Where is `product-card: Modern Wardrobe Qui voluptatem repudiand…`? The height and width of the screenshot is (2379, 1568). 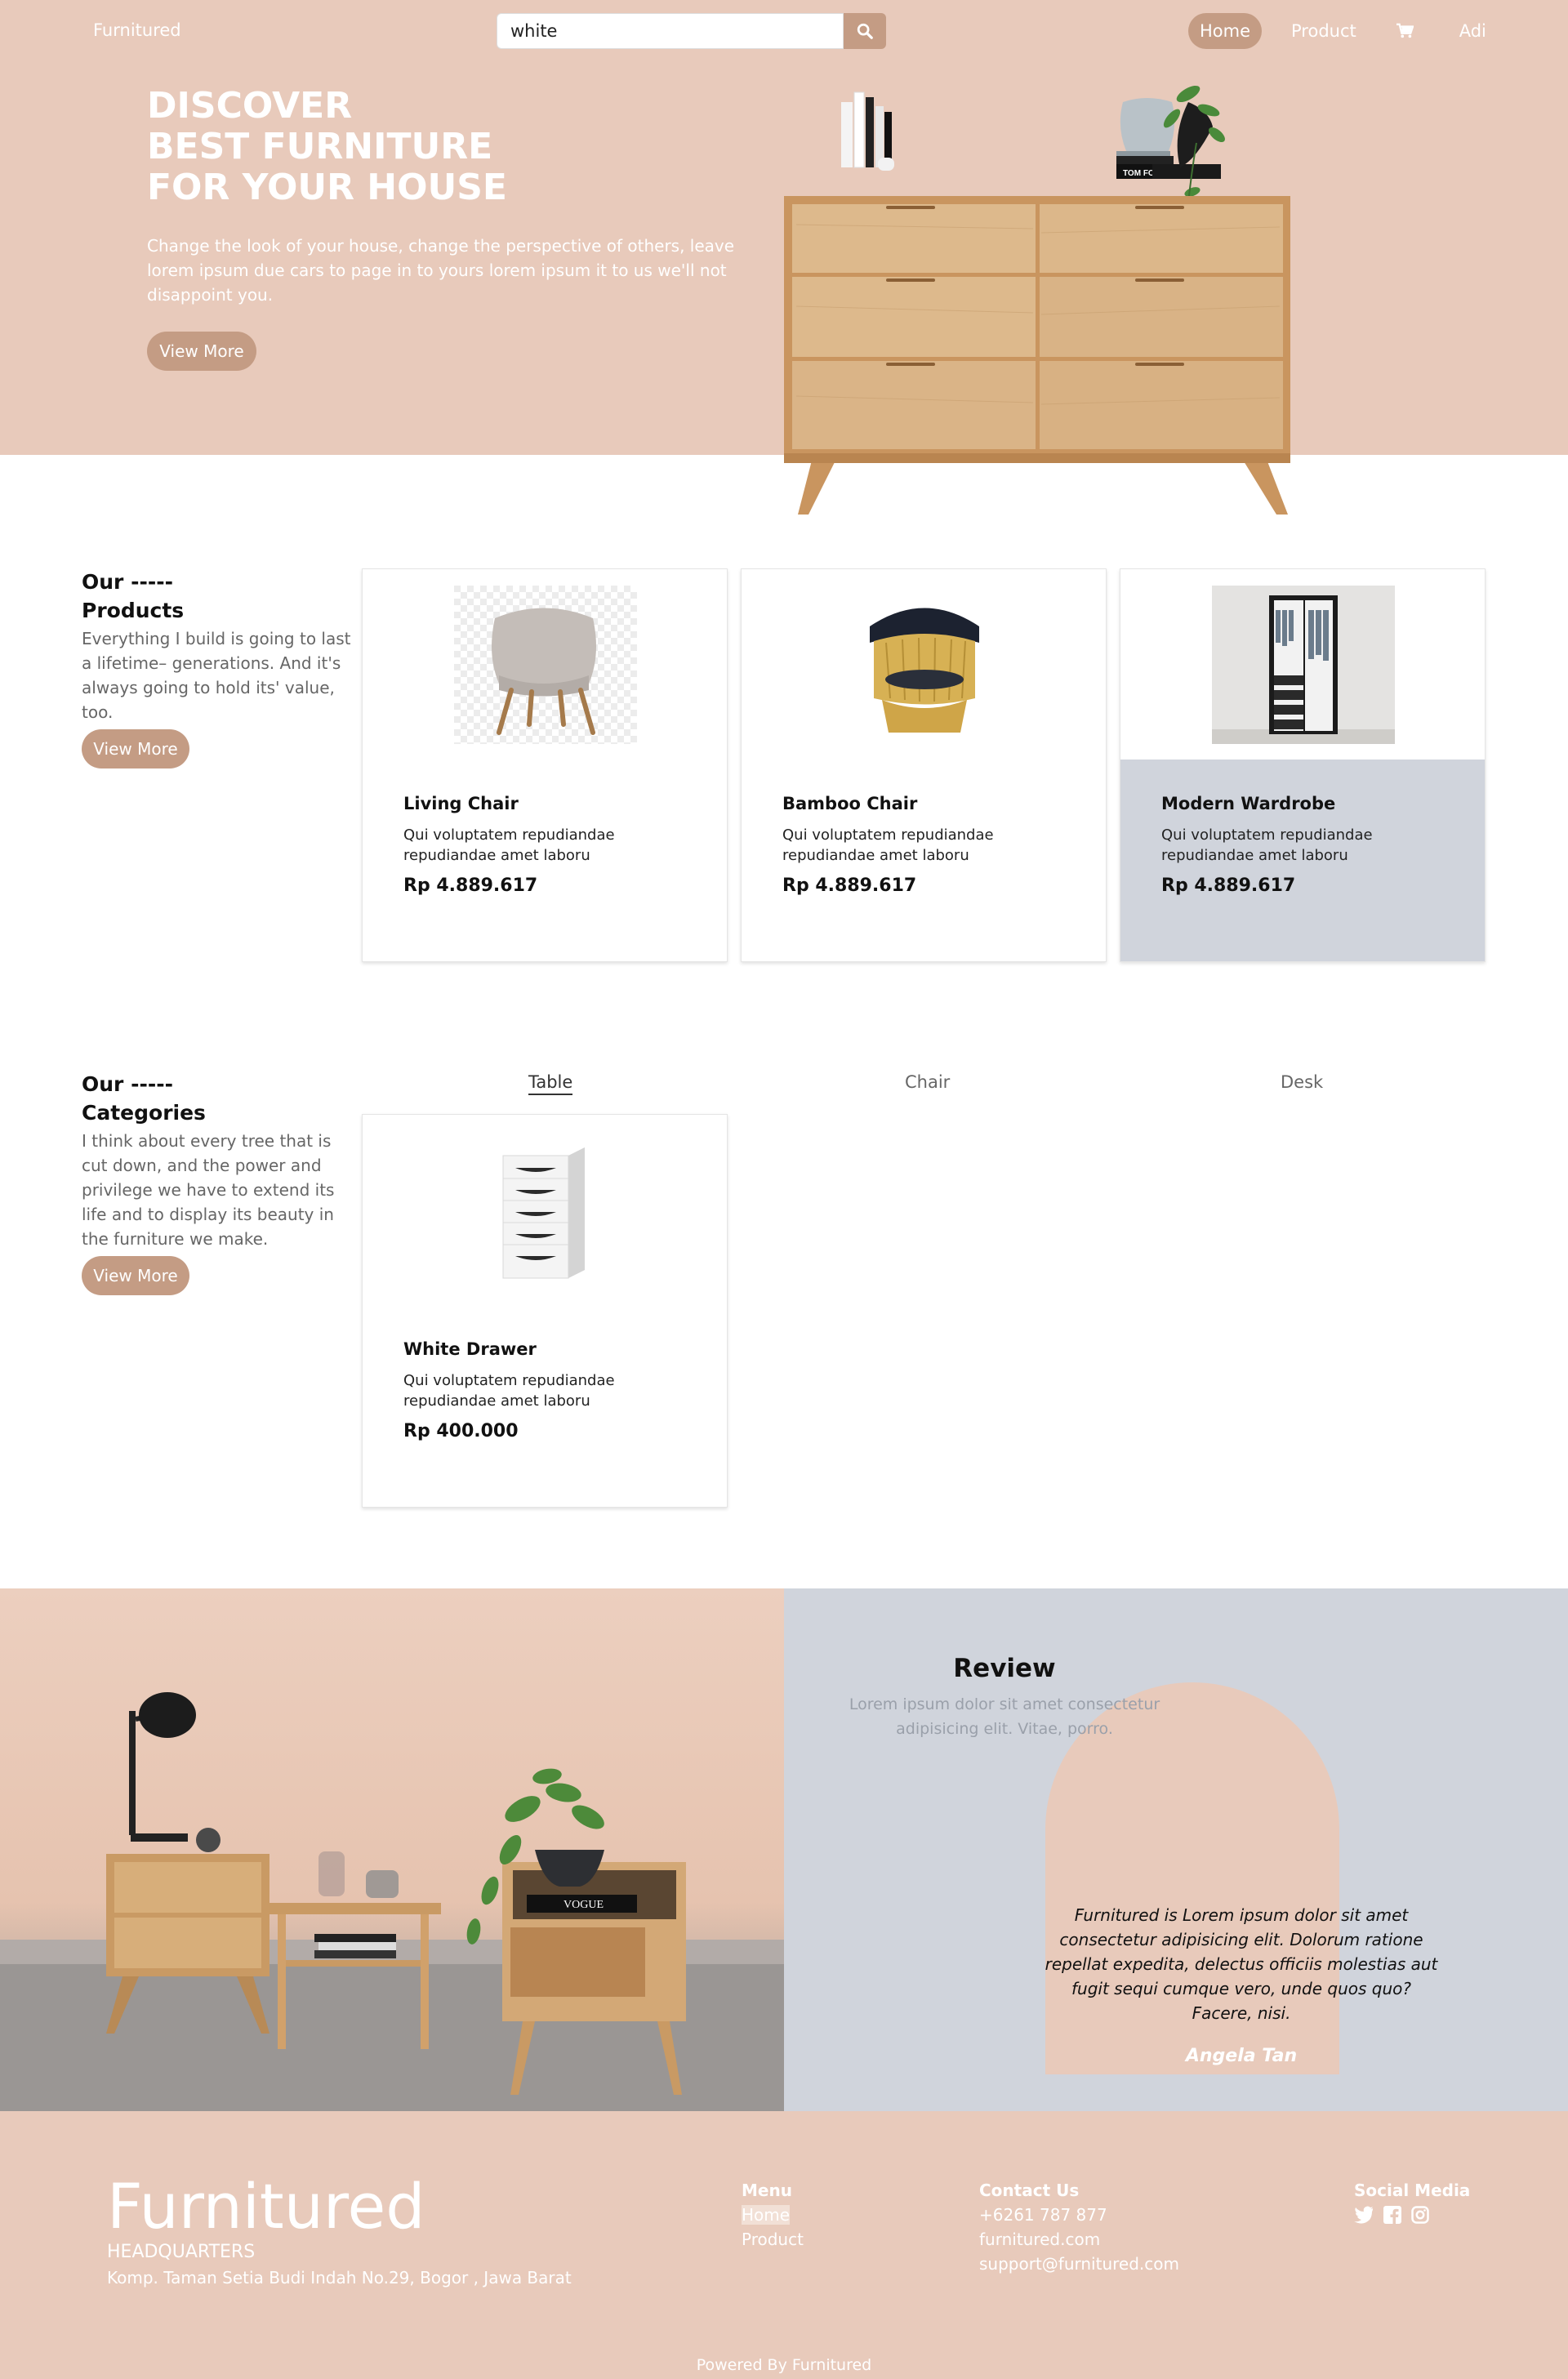 product-card: Modern Wardrobe Qui voluptatem repudiand… is located at coordinates (1303, 765).